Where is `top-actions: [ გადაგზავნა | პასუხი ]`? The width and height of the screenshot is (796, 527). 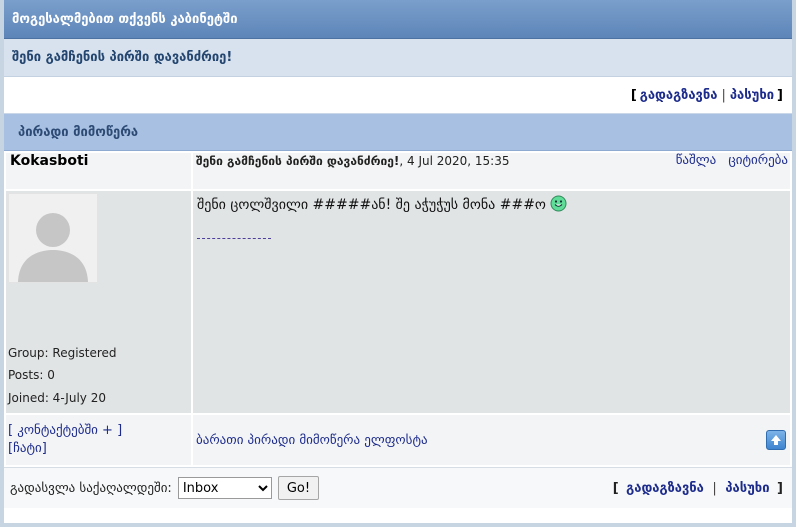
top-actions: [ გადაგზავნა | პასუხი ] is located at coordinates (398, 95).